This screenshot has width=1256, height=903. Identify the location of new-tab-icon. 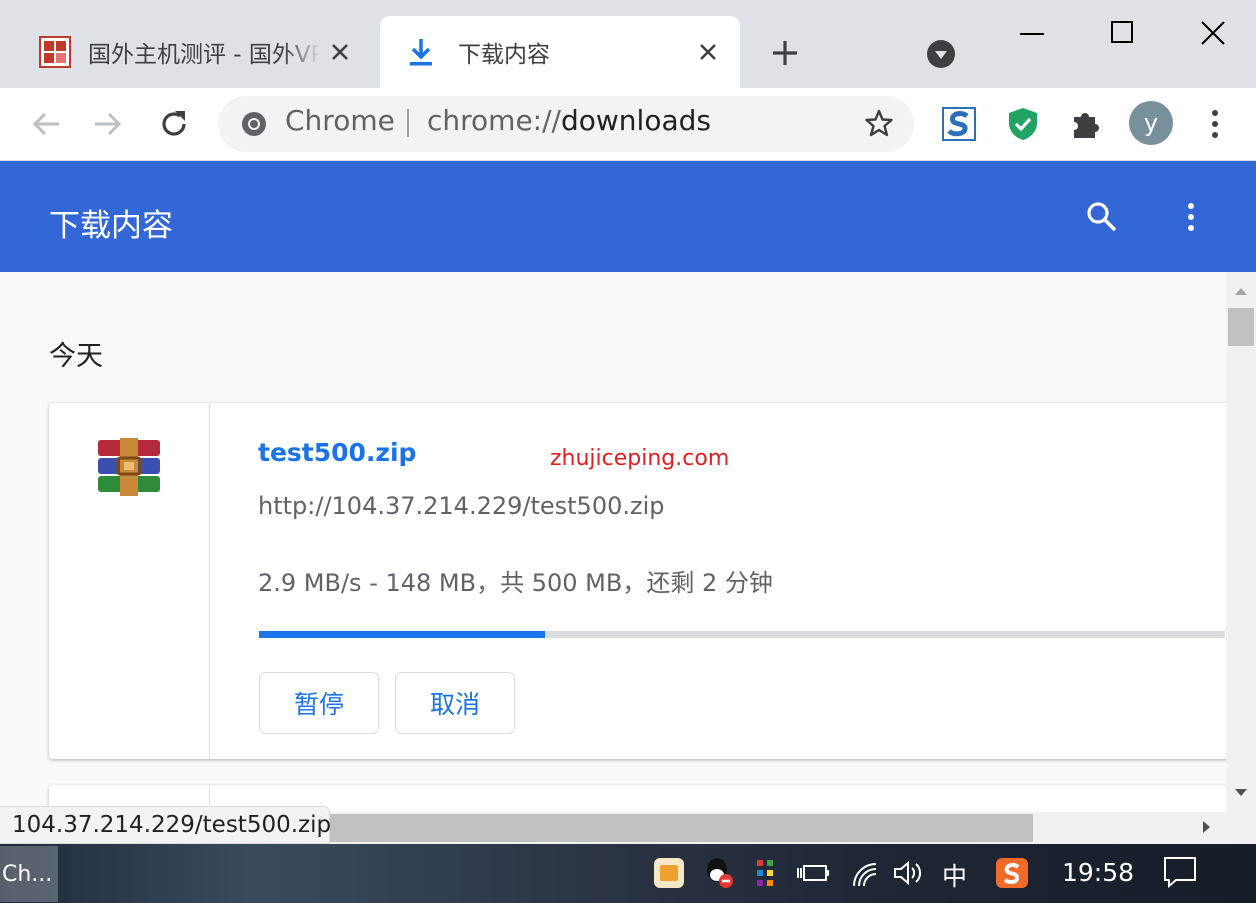
(785, 53).